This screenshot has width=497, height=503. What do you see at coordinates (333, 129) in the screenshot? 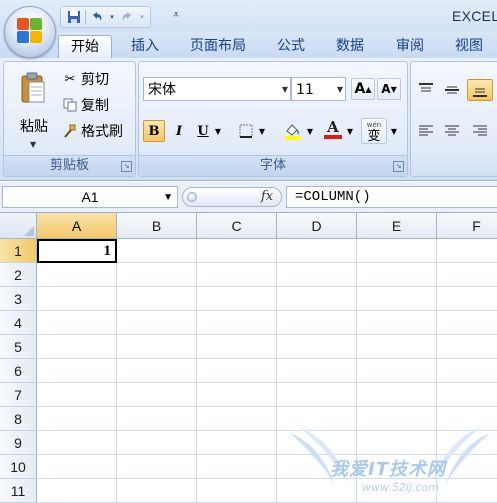
I see `font-color-button: A` at bounding box center [333, 129].